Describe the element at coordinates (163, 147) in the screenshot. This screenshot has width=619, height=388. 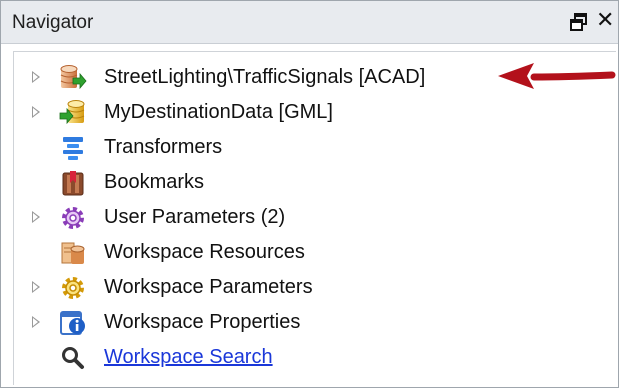
I see `tree-item-label: Transformers` at that location.